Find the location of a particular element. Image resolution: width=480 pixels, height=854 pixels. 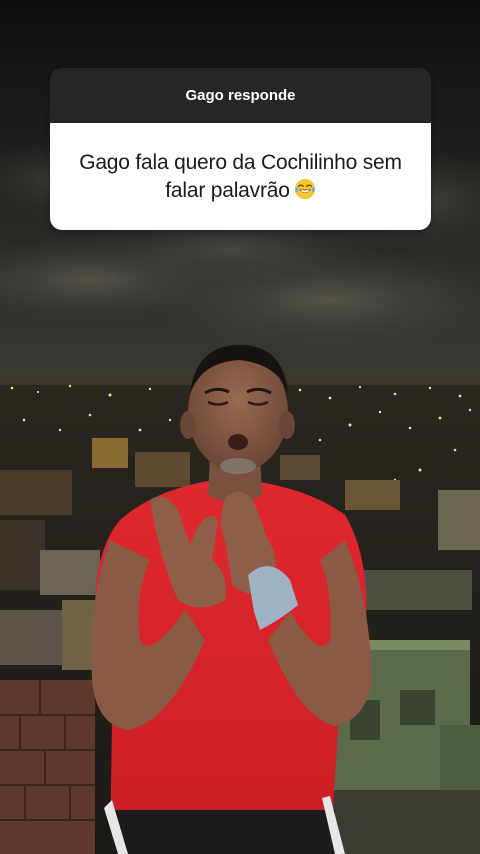

question-sticker-header: Gago responde is located at coordinates (240, 95).